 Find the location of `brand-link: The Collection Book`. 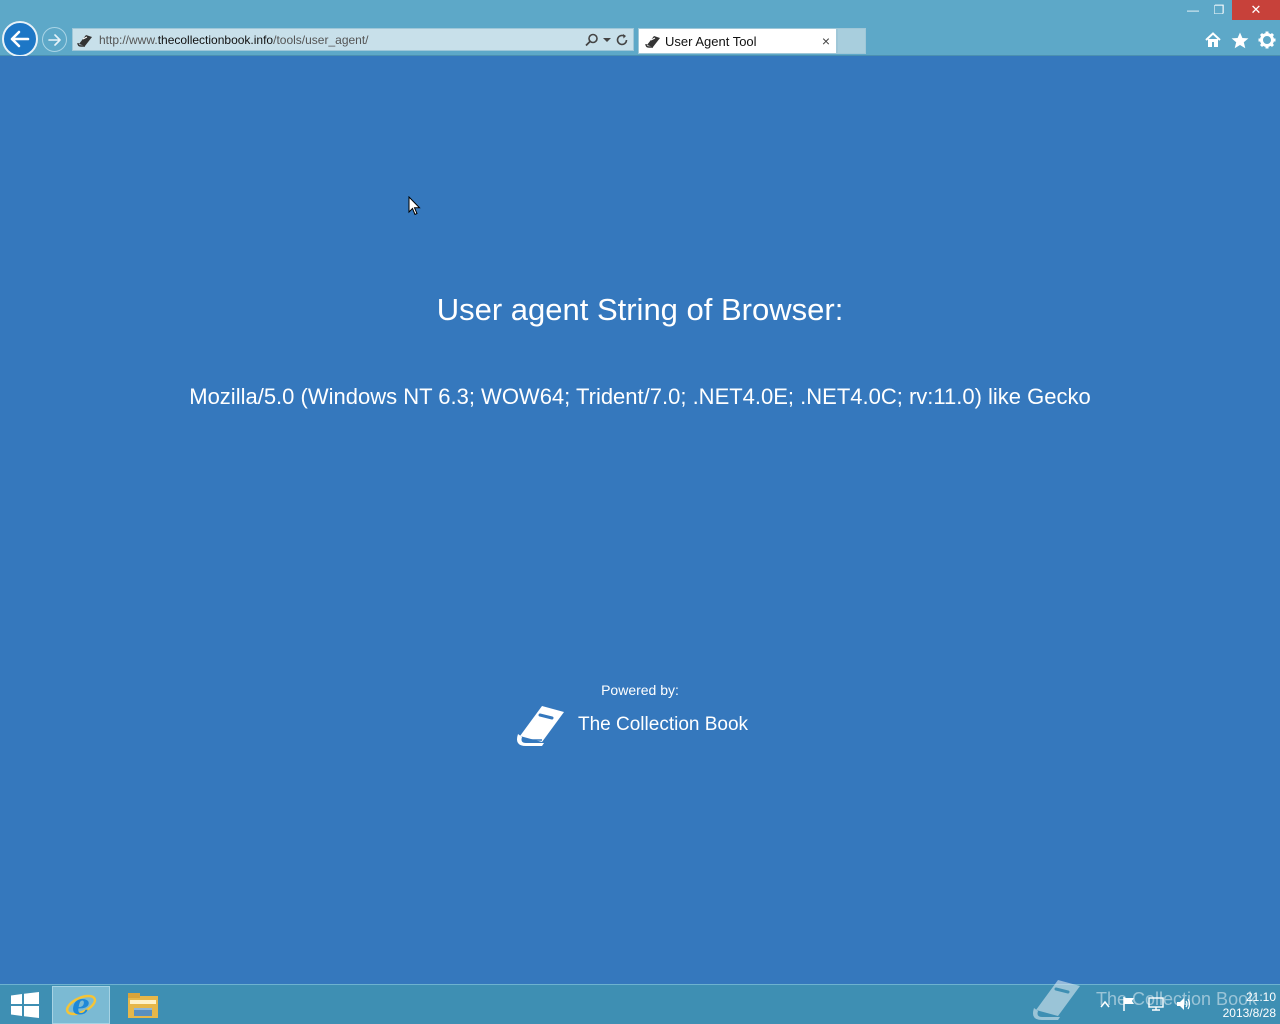

brand-link: The Collection Book is located at coordinates (644, 725).